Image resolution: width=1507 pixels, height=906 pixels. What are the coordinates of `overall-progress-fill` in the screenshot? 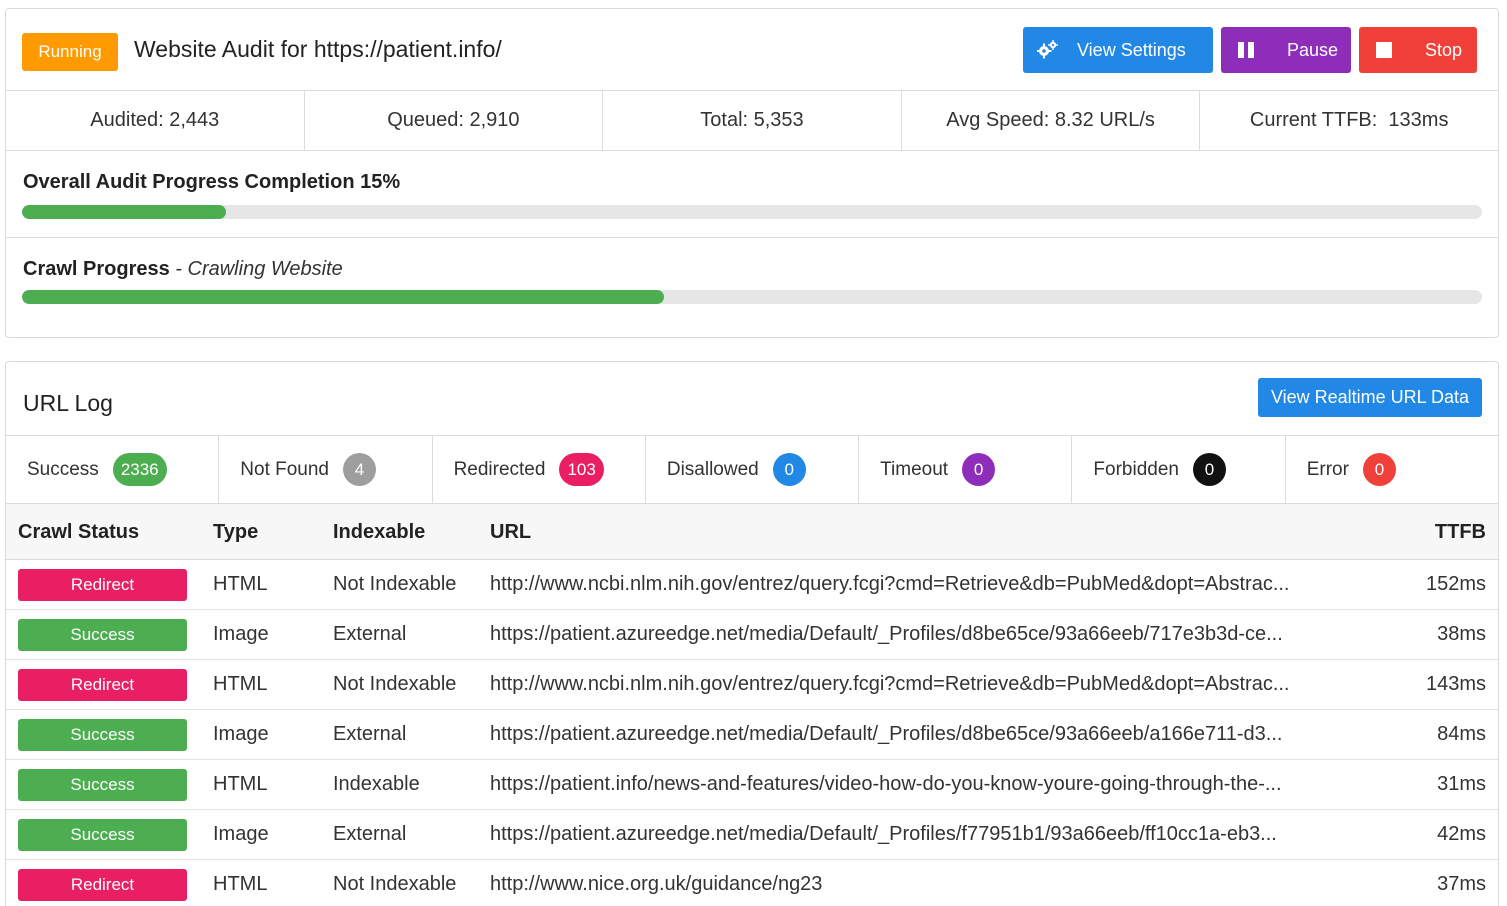 It's located at (124, 212).